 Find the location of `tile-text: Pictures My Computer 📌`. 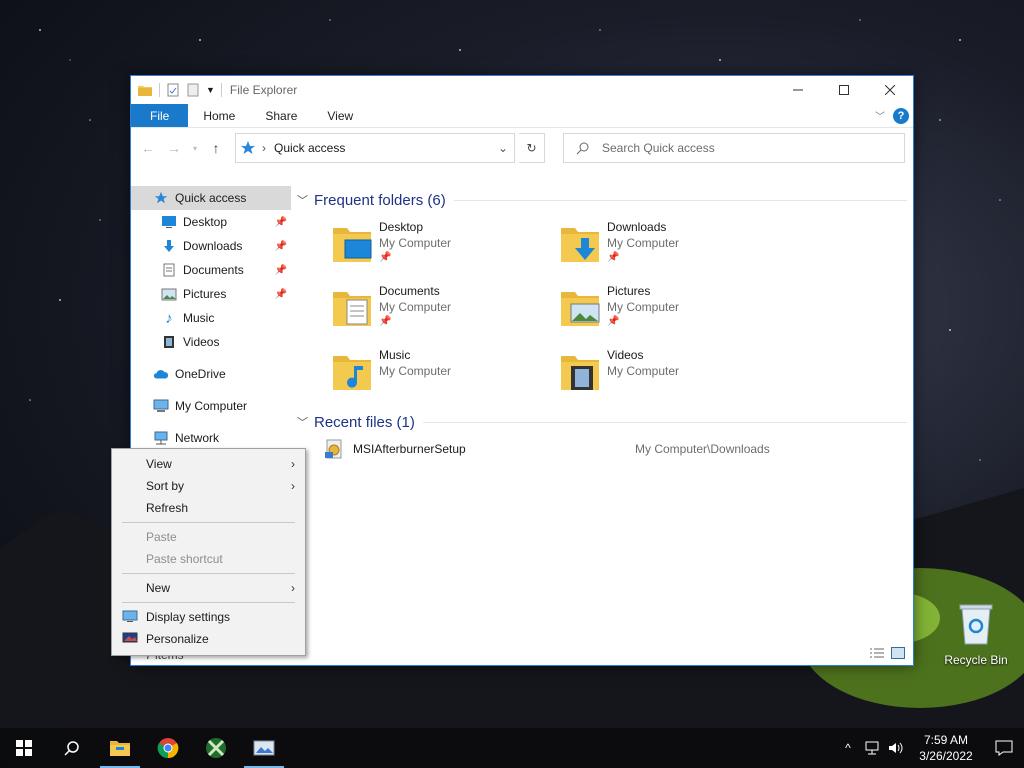

tile-text: Pictures My Computer 📌 is located at coordinates (643, 310).